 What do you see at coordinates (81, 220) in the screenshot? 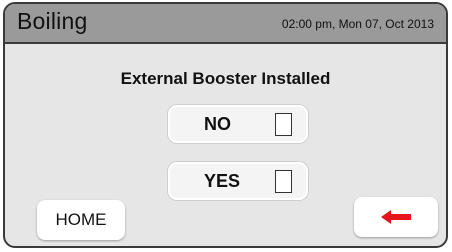
I see `home-button: HOME` at bounding box center [81, 220].